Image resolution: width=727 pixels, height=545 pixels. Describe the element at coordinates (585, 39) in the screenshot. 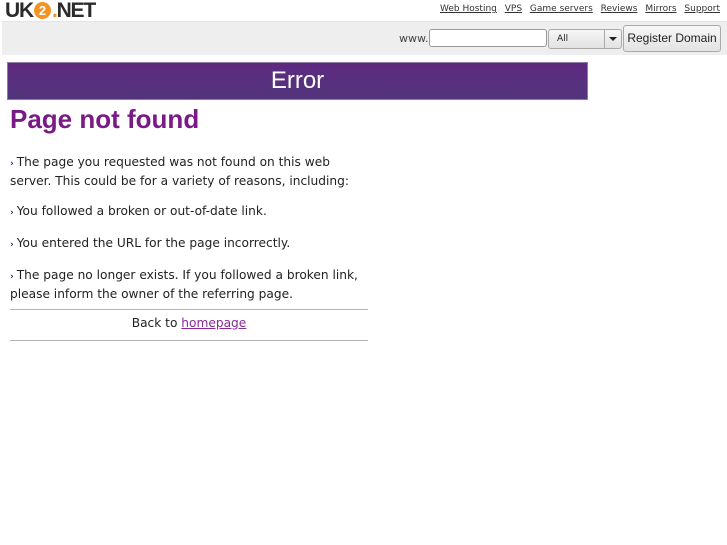

I see `tld-select: All` at that location.